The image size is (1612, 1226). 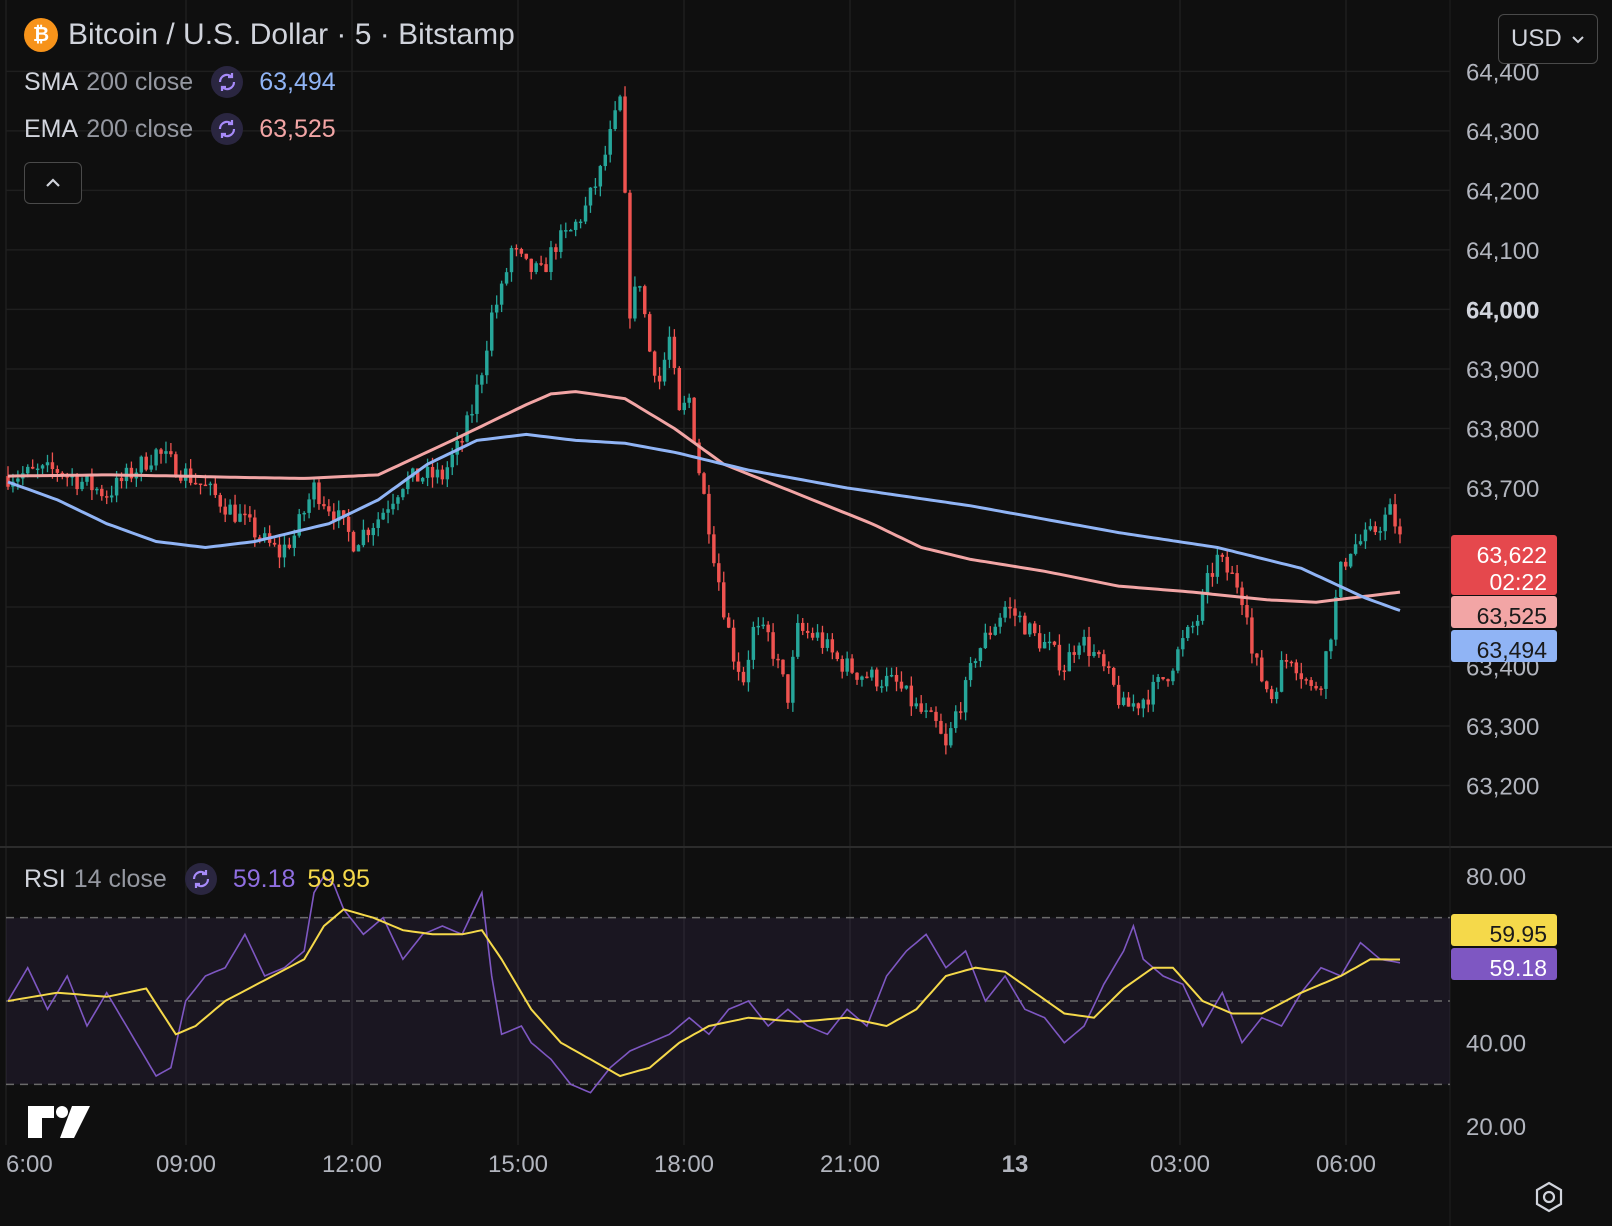 What do you see at coordinates (180, 129) in the screenshot?
I see `ema-legend: EMA 200 close 63,525` at bounding box center [180, 129].